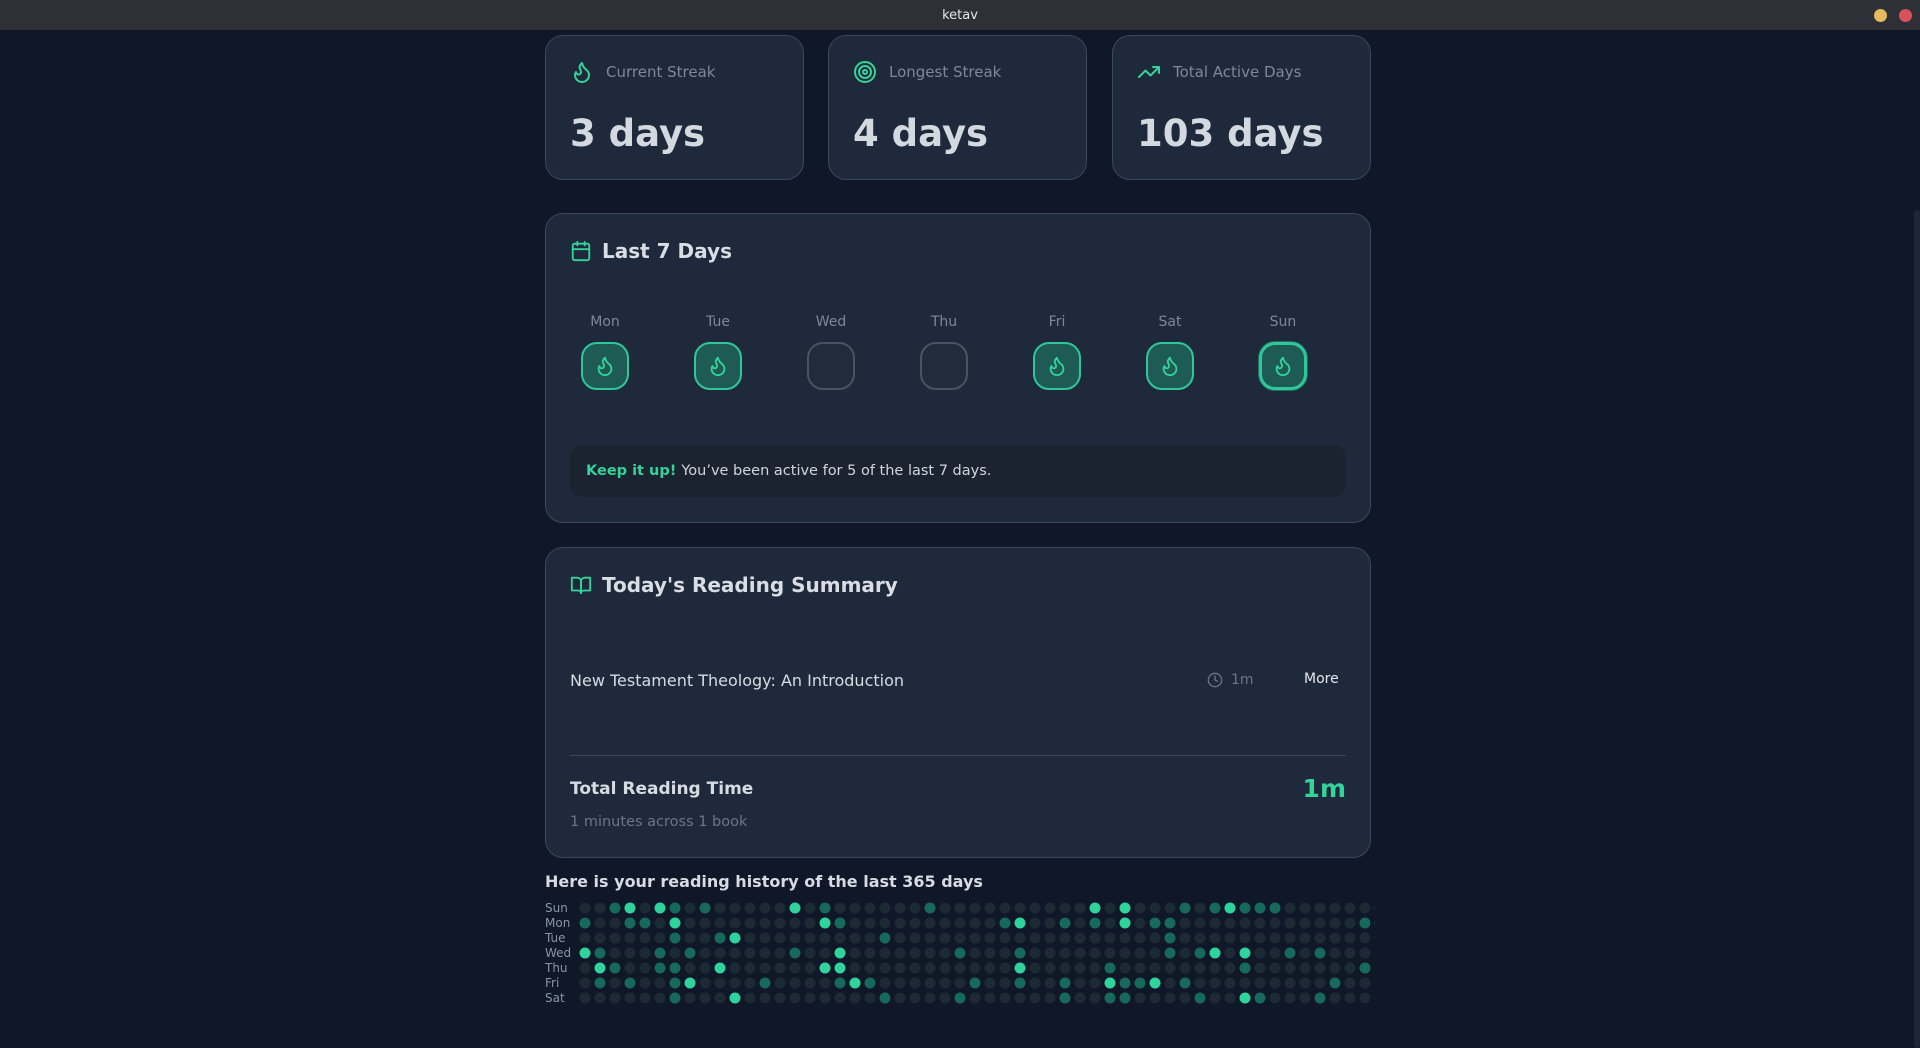 Image resolution: width=1920 pixels, height=1048 pixels. I want to click on window-title: ketav, so click(960, 15).